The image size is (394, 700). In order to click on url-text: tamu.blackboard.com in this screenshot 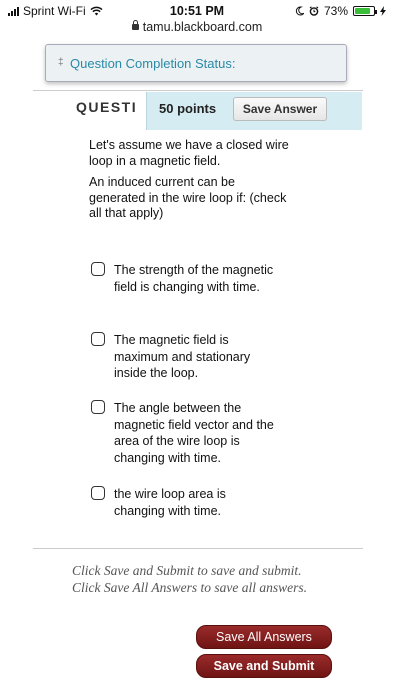, I will do `click(202, 27)`.